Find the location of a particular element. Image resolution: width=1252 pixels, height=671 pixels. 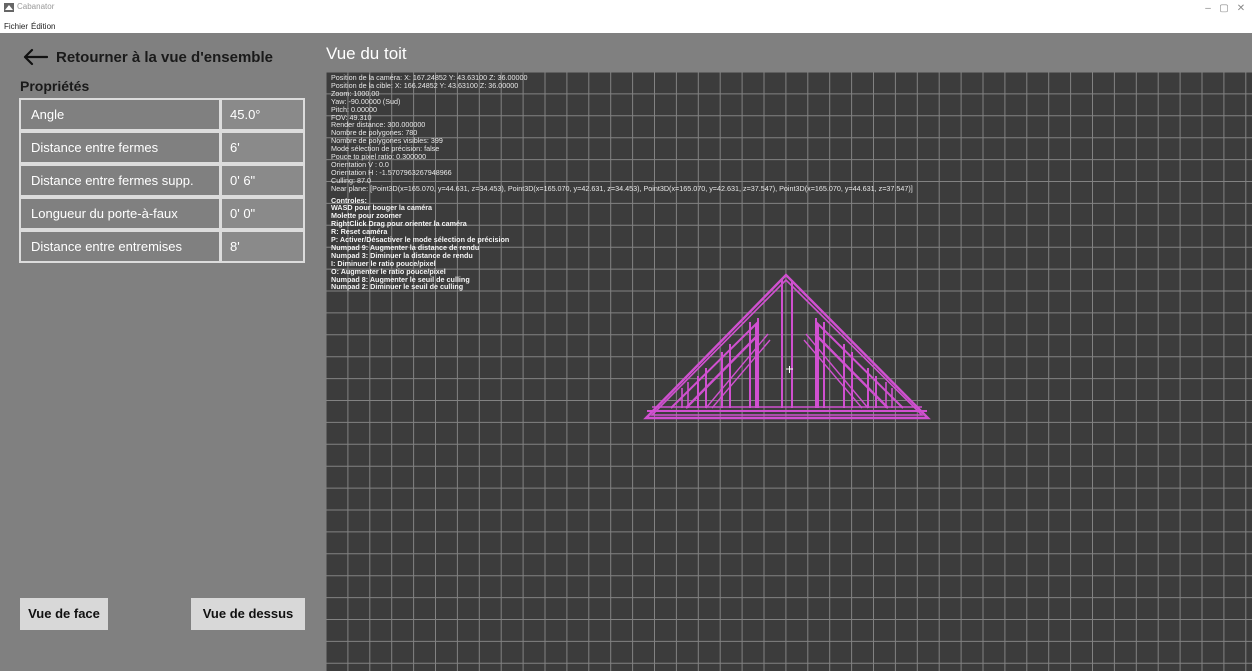

property-row-distance-fermes: Distance entre fermes 6' is located at coordinates (162, 147).